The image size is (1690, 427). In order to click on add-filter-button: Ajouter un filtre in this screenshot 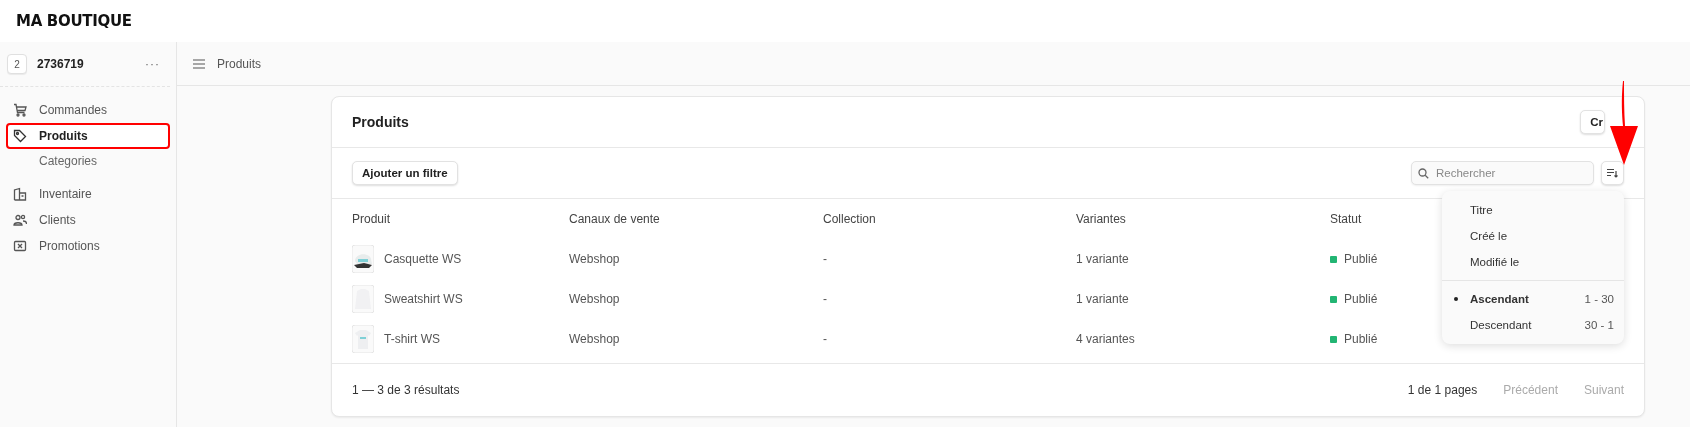, I will do `click(405, 173)`.